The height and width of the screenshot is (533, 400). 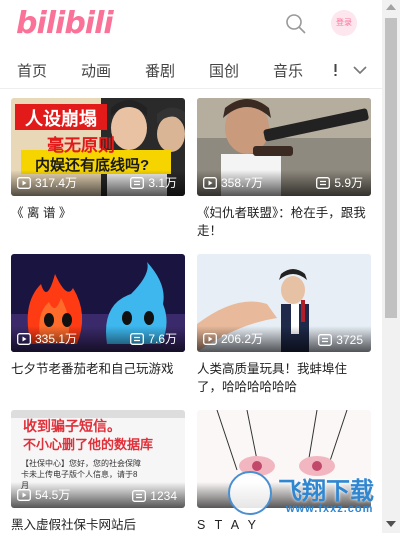 What do you see at coordinates (98, 222) in the screenshot?
I see `video-title: 《 离 谱 》` at bounding box center [98, 222].